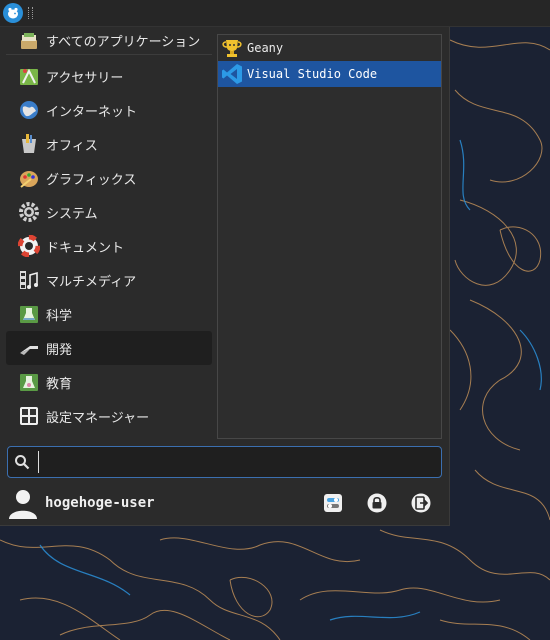 The width and height of the screenshot is (550, 640). I want to click on app-item-geany: Geany, so click(329, 48).